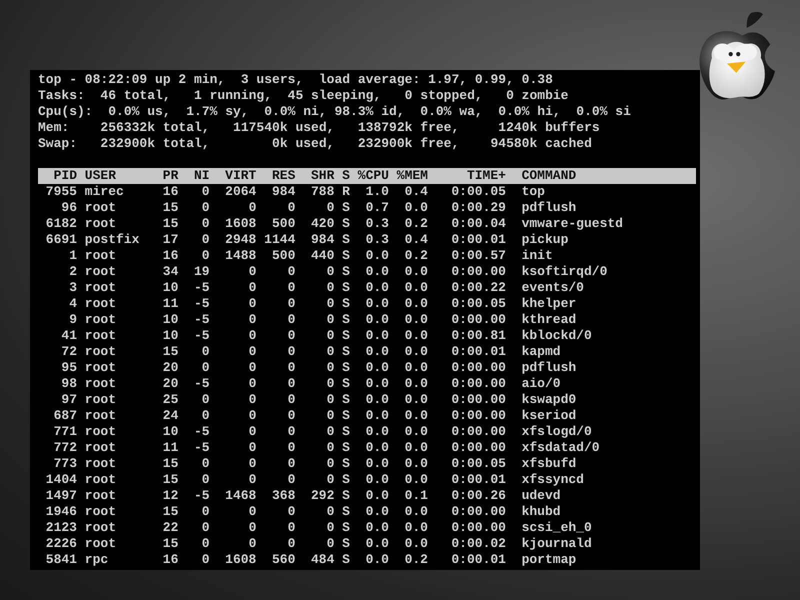  What do you see at coordinates (346, 192) in the screenshot?
I see `table-cell: R` at bounding box center [346, 192].